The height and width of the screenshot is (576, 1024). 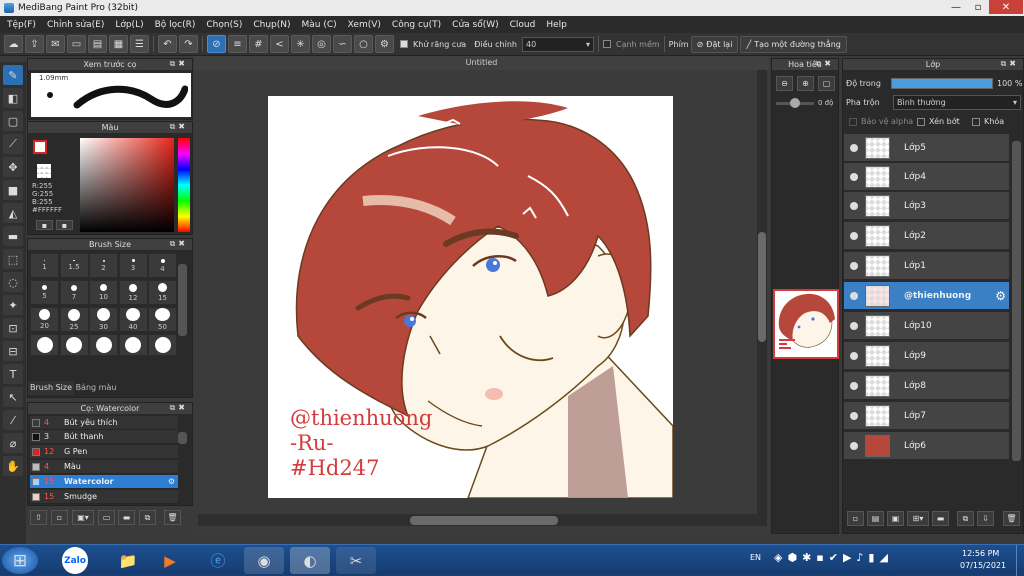 I want to click on copy-brush-icon: ▭, so click(x=106, y=517).